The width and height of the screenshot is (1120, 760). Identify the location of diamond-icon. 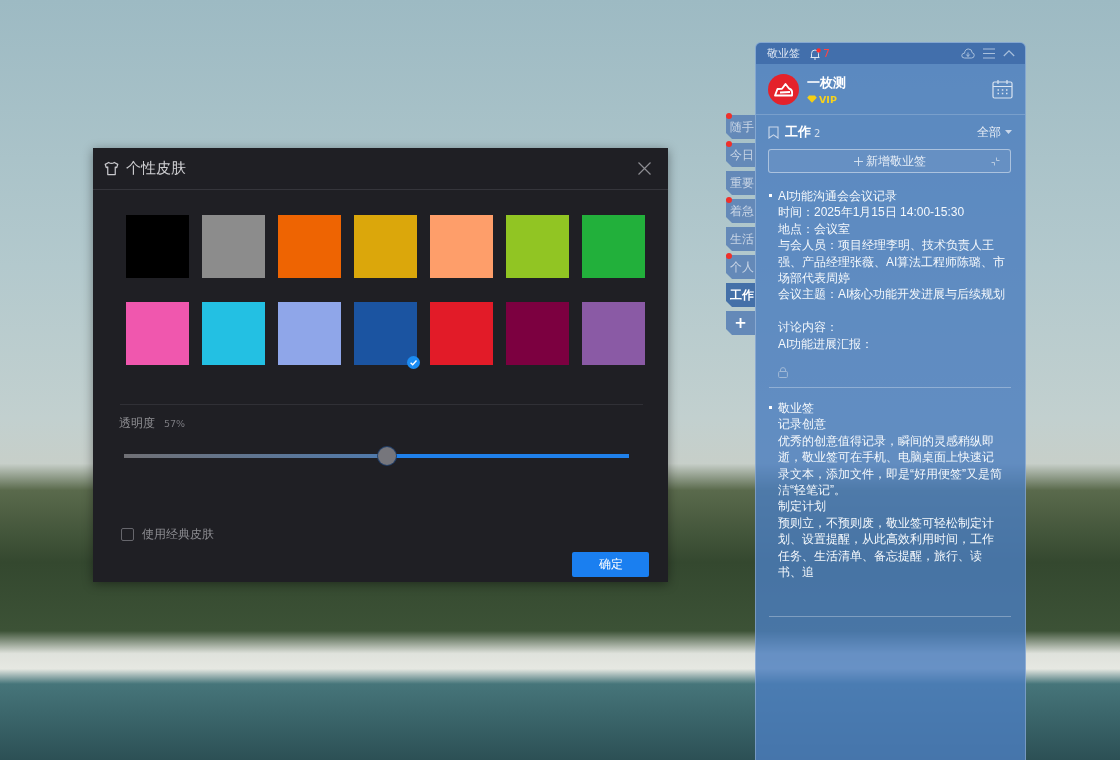
(812, 99).